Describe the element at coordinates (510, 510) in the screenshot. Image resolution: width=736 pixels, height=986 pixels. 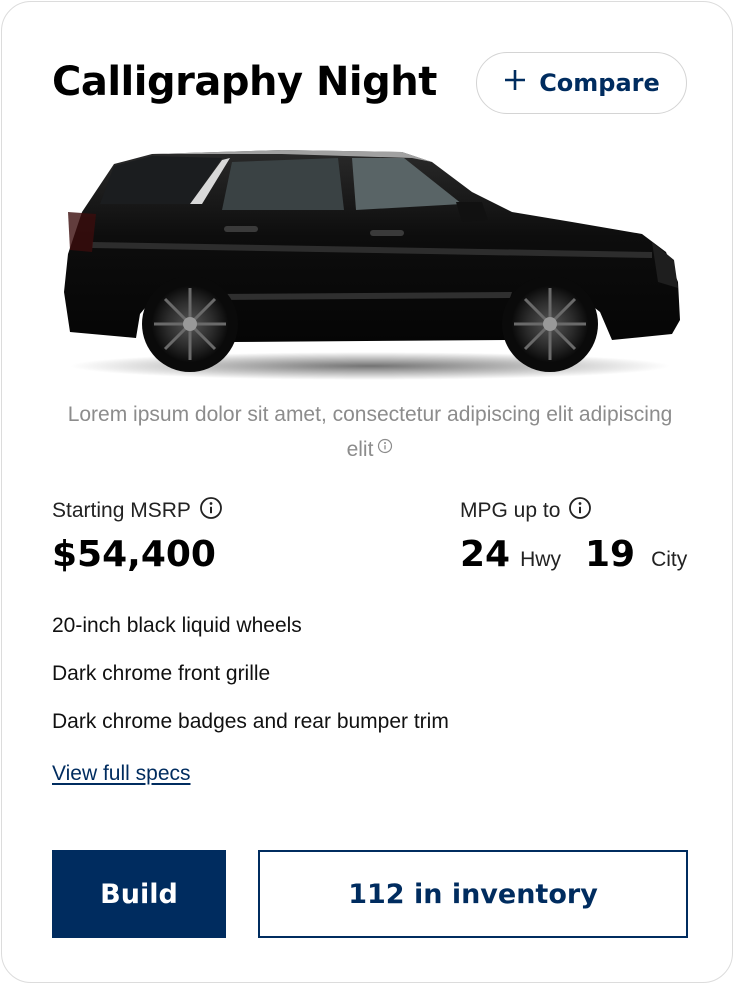
I see `mpg-label: MPG up to` at that location.